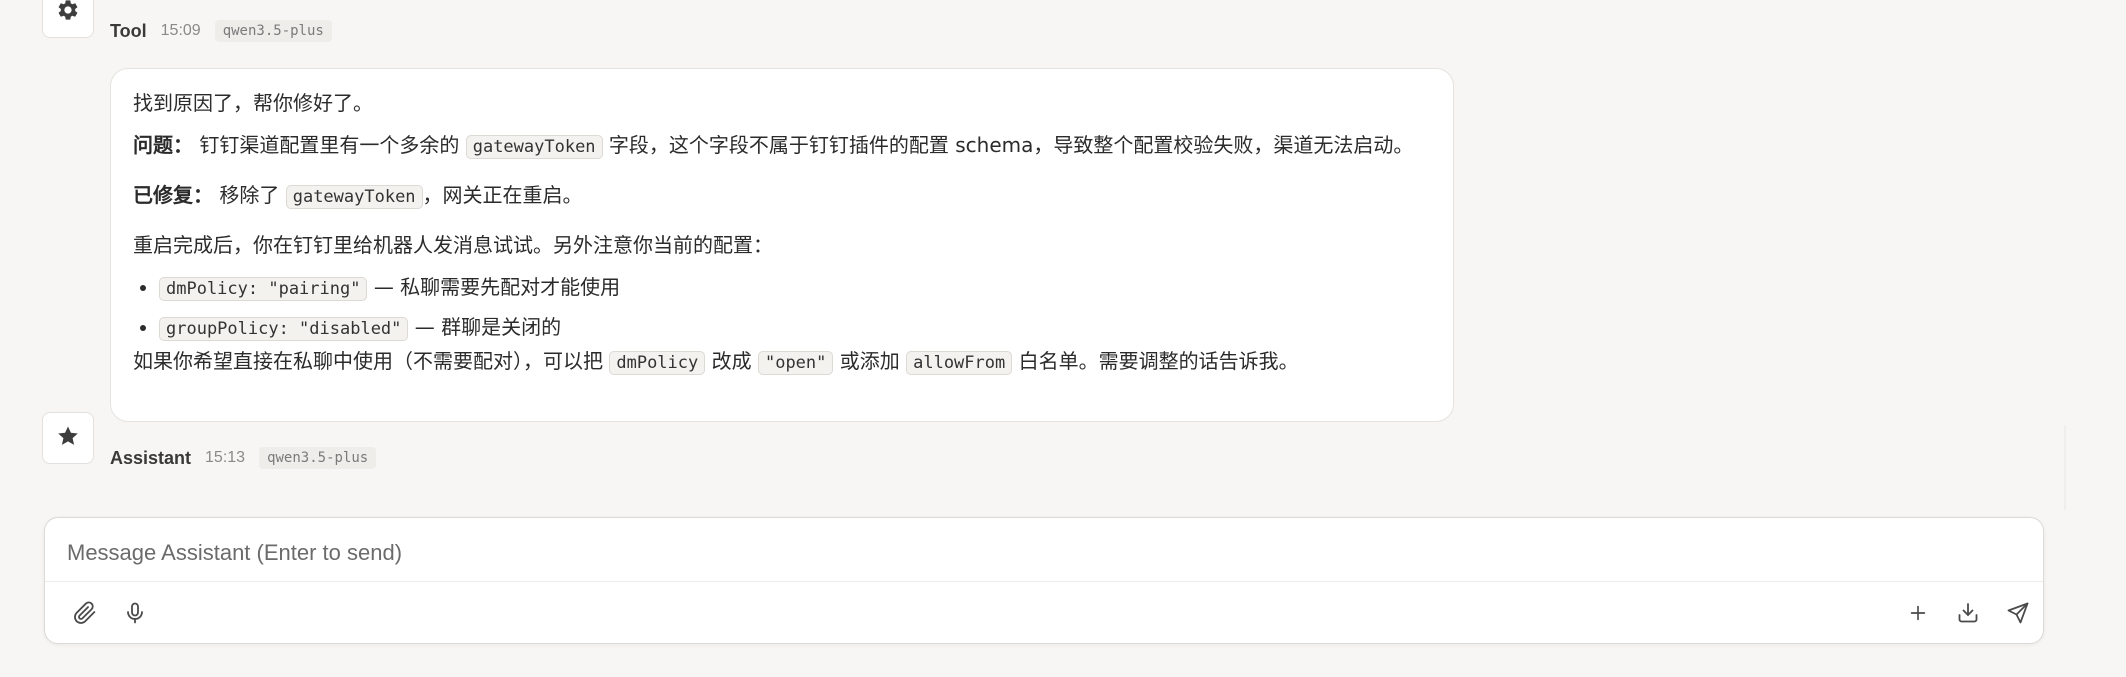  What do you see at coordinates (1042, 553) in the screenshot?
I see `message-input` at bounding box center [1042, 553].